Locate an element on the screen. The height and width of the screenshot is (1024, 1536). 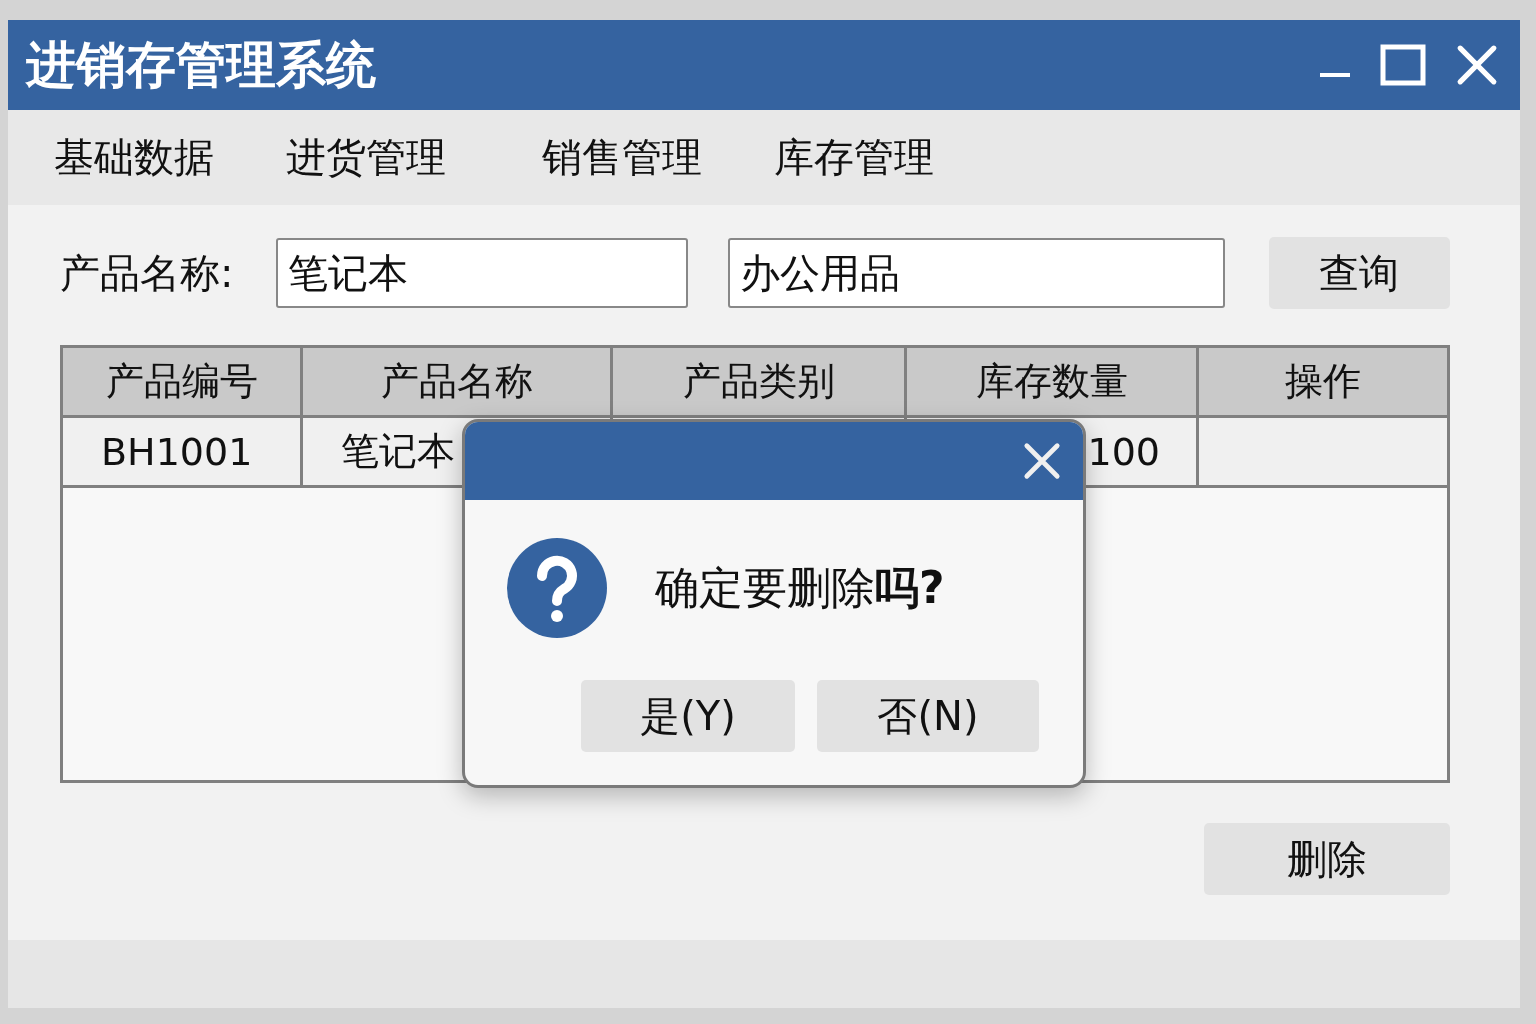
column-header: 产品名称 is located at coordinates (458, 381).